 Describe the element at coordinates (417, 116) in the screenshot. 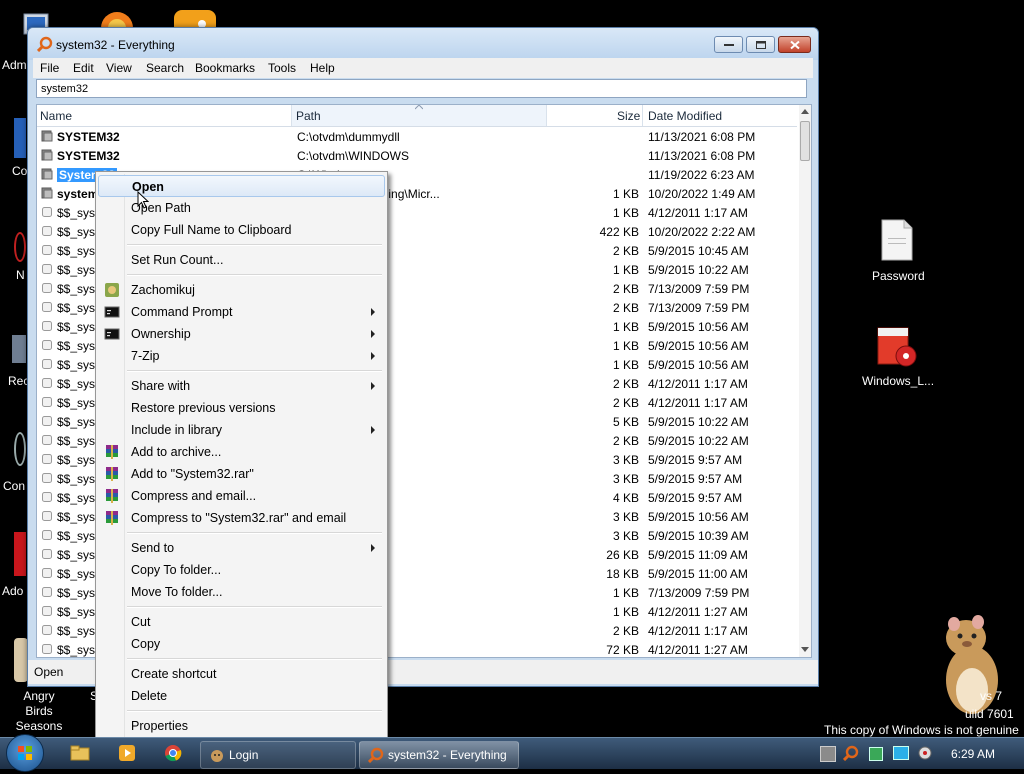

I see `column-header: Name Path Size Date Modified` at that location.